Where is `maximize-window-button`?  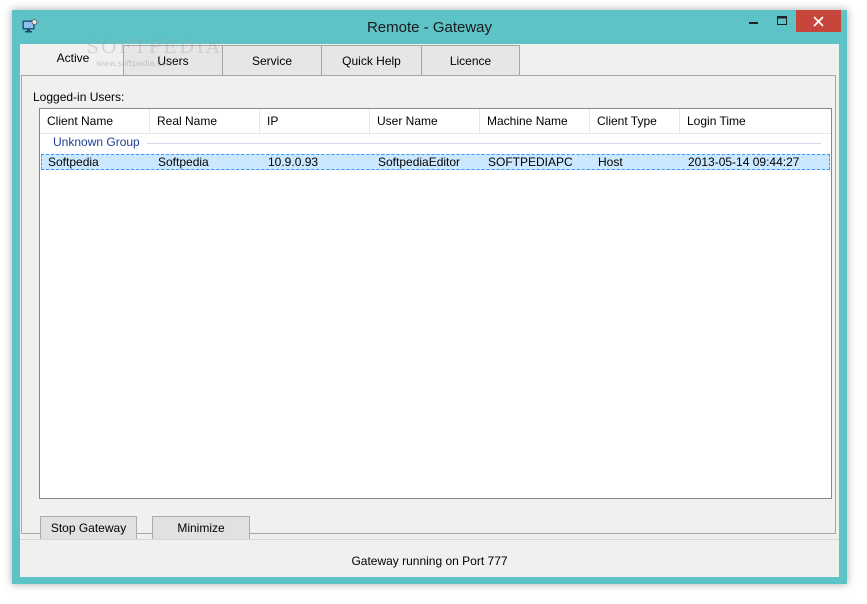
maximize-window-button is located at coordinates (782, 21).